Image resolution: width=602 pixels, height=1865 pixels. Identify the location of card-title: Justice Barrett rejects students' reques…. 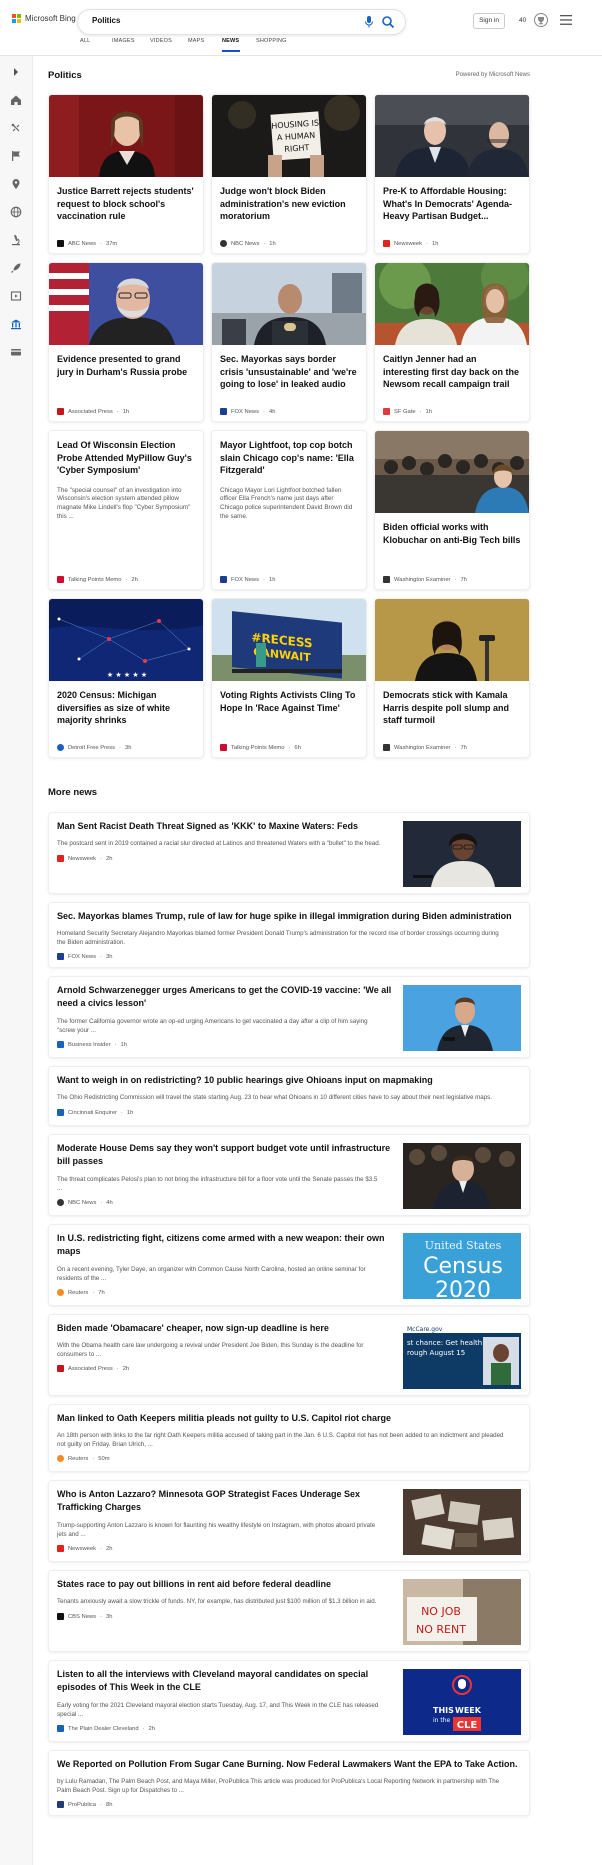
(126, 200).